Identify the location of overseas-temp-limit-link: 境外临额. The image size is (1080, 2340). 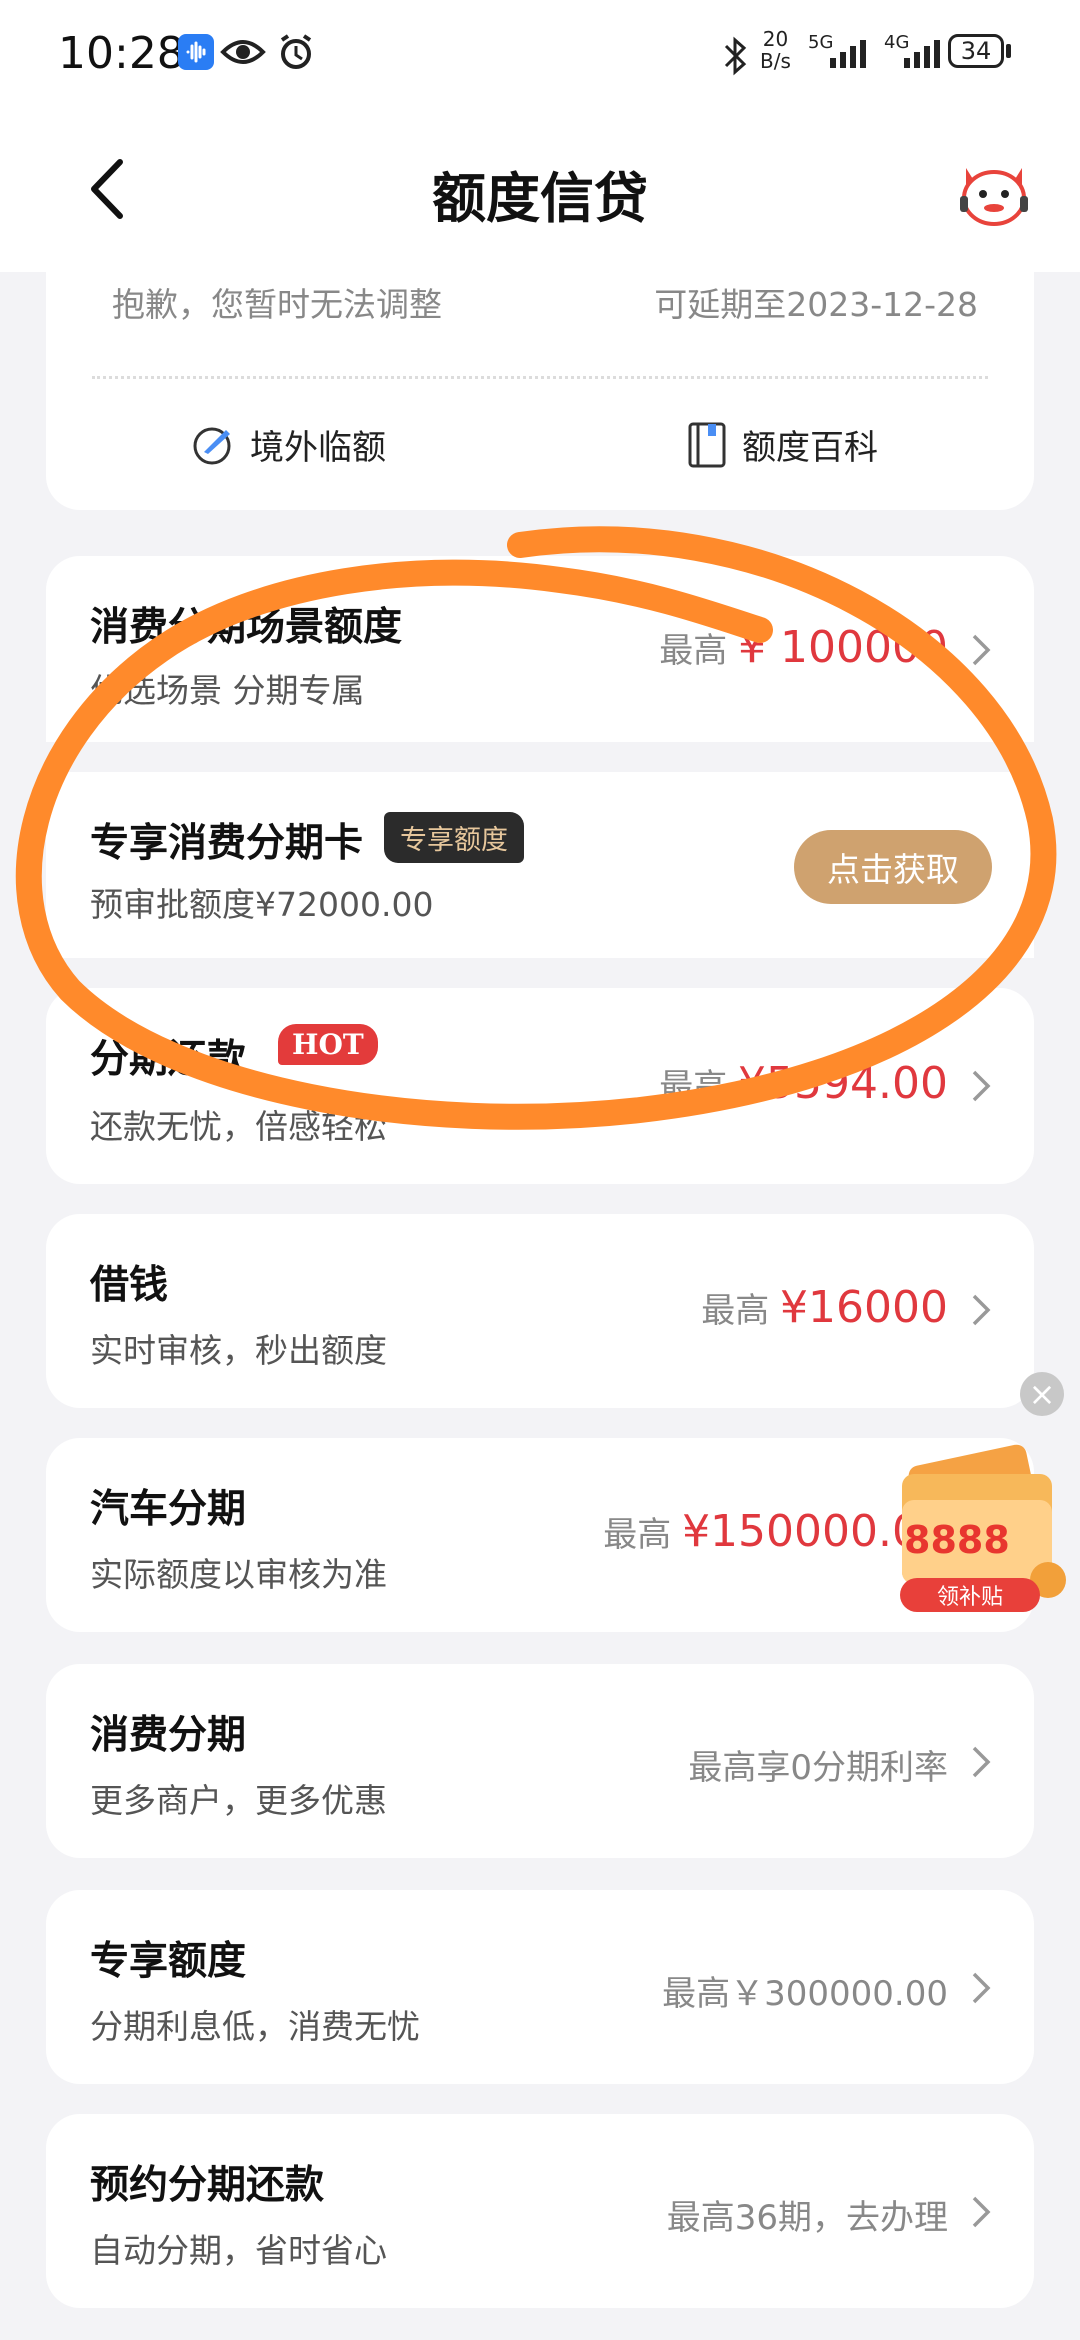
(288, 444).